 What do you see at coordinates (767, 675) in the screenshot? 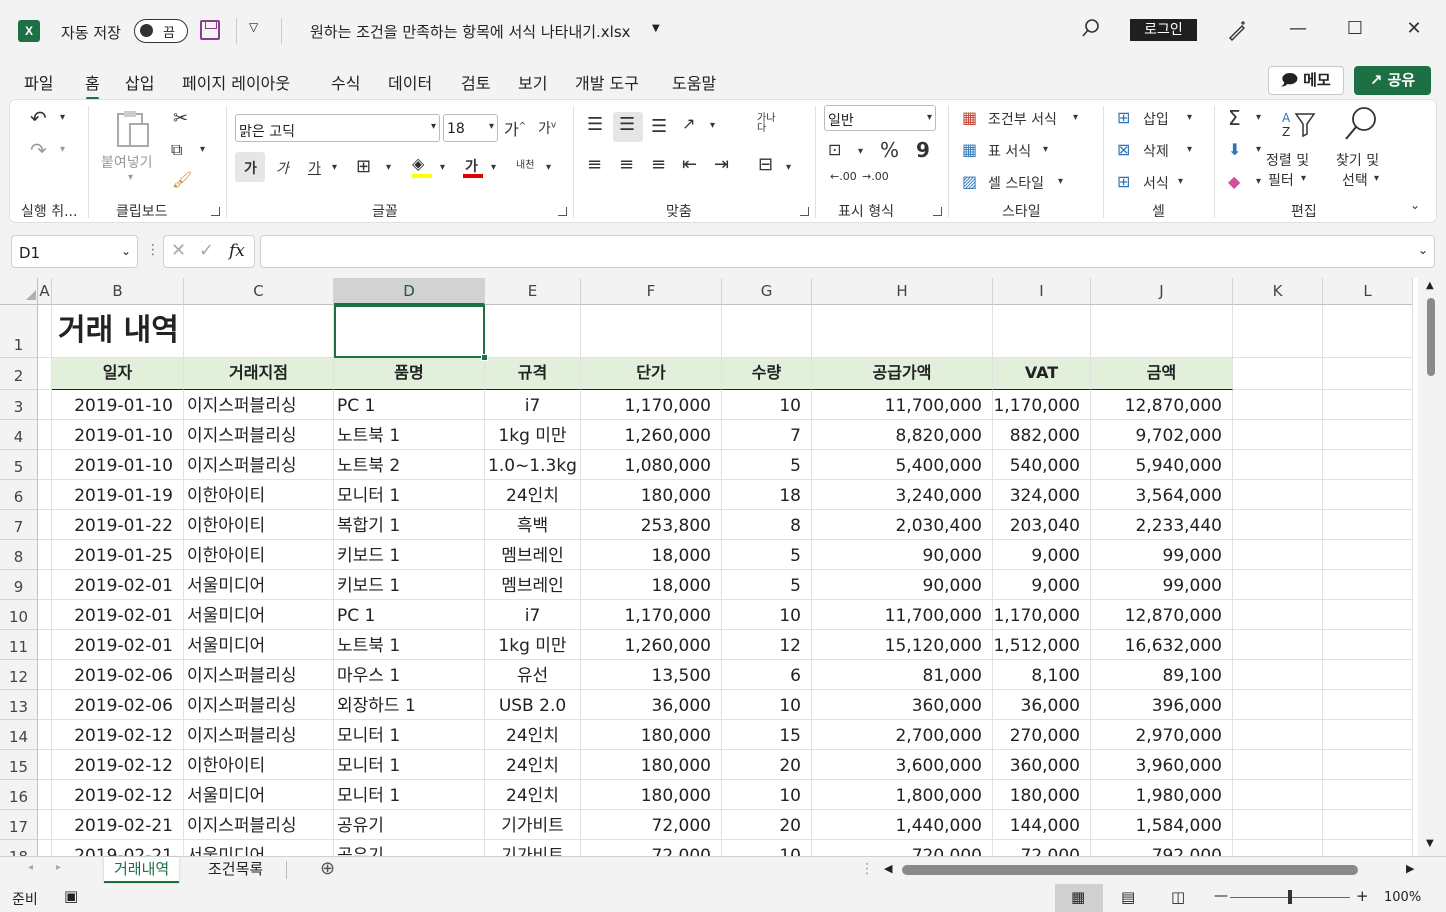
I see `table-cell-col-g: 6` at bounding box center [767, 675].